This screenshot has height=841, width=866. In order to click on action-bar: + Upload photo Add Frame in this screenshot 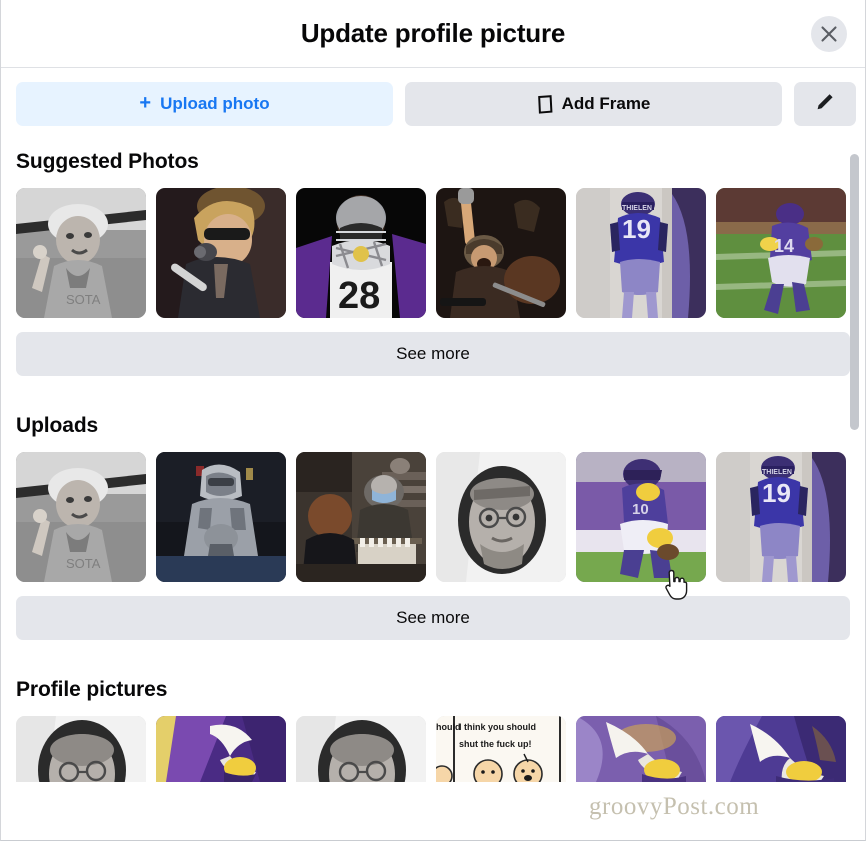, I will do `click(433, 103)`.